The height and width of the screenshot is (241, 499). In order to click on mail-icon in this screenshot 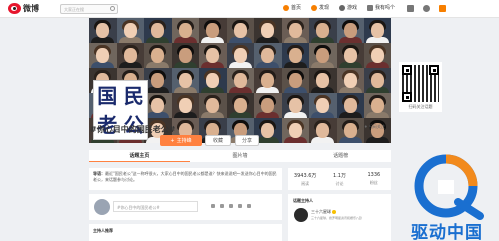, I will do `click(410, 8)`.